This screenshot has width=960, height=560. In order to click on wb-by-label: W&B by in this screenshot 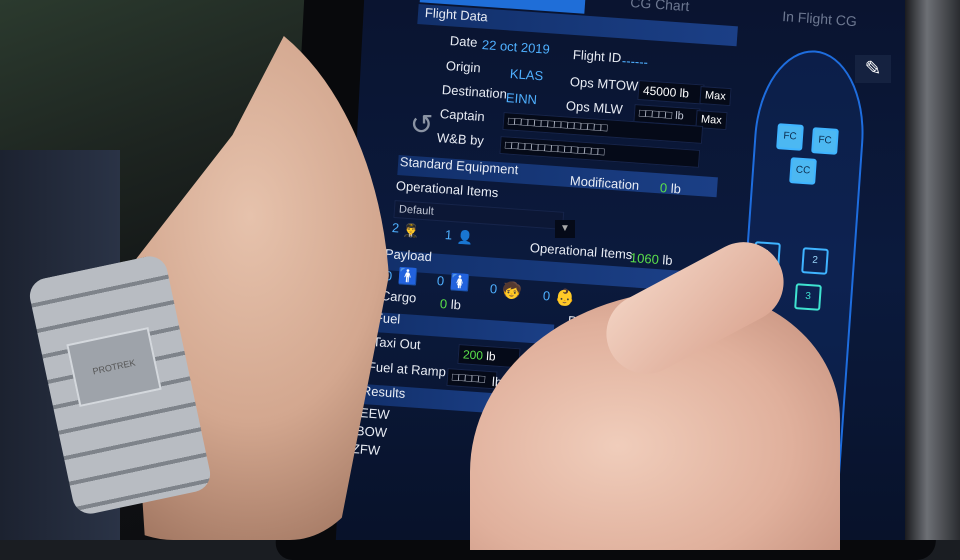, I will do `click(460, 139)`.